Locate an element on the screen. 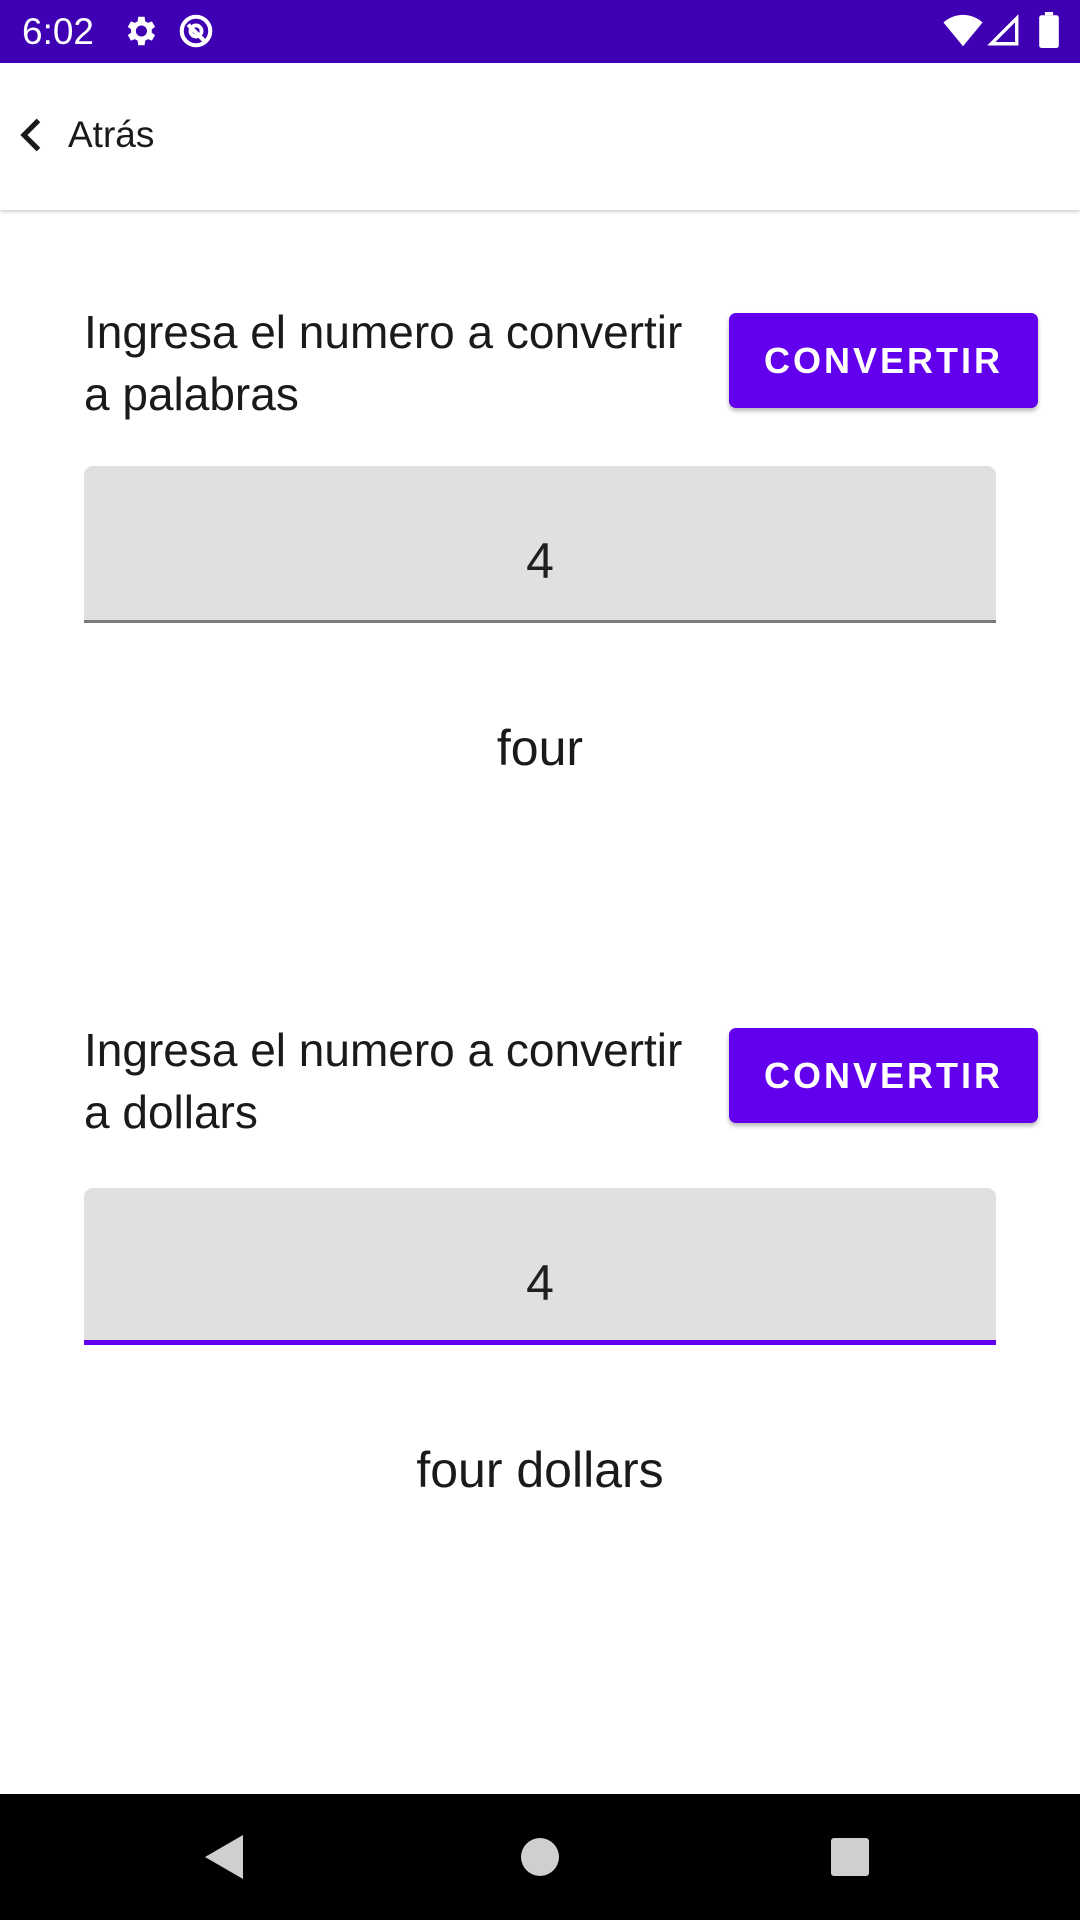 Image resolution: width=1080 pixels, height=1920 pixels. back-button: Atrás is located at coordinates (84, 135).